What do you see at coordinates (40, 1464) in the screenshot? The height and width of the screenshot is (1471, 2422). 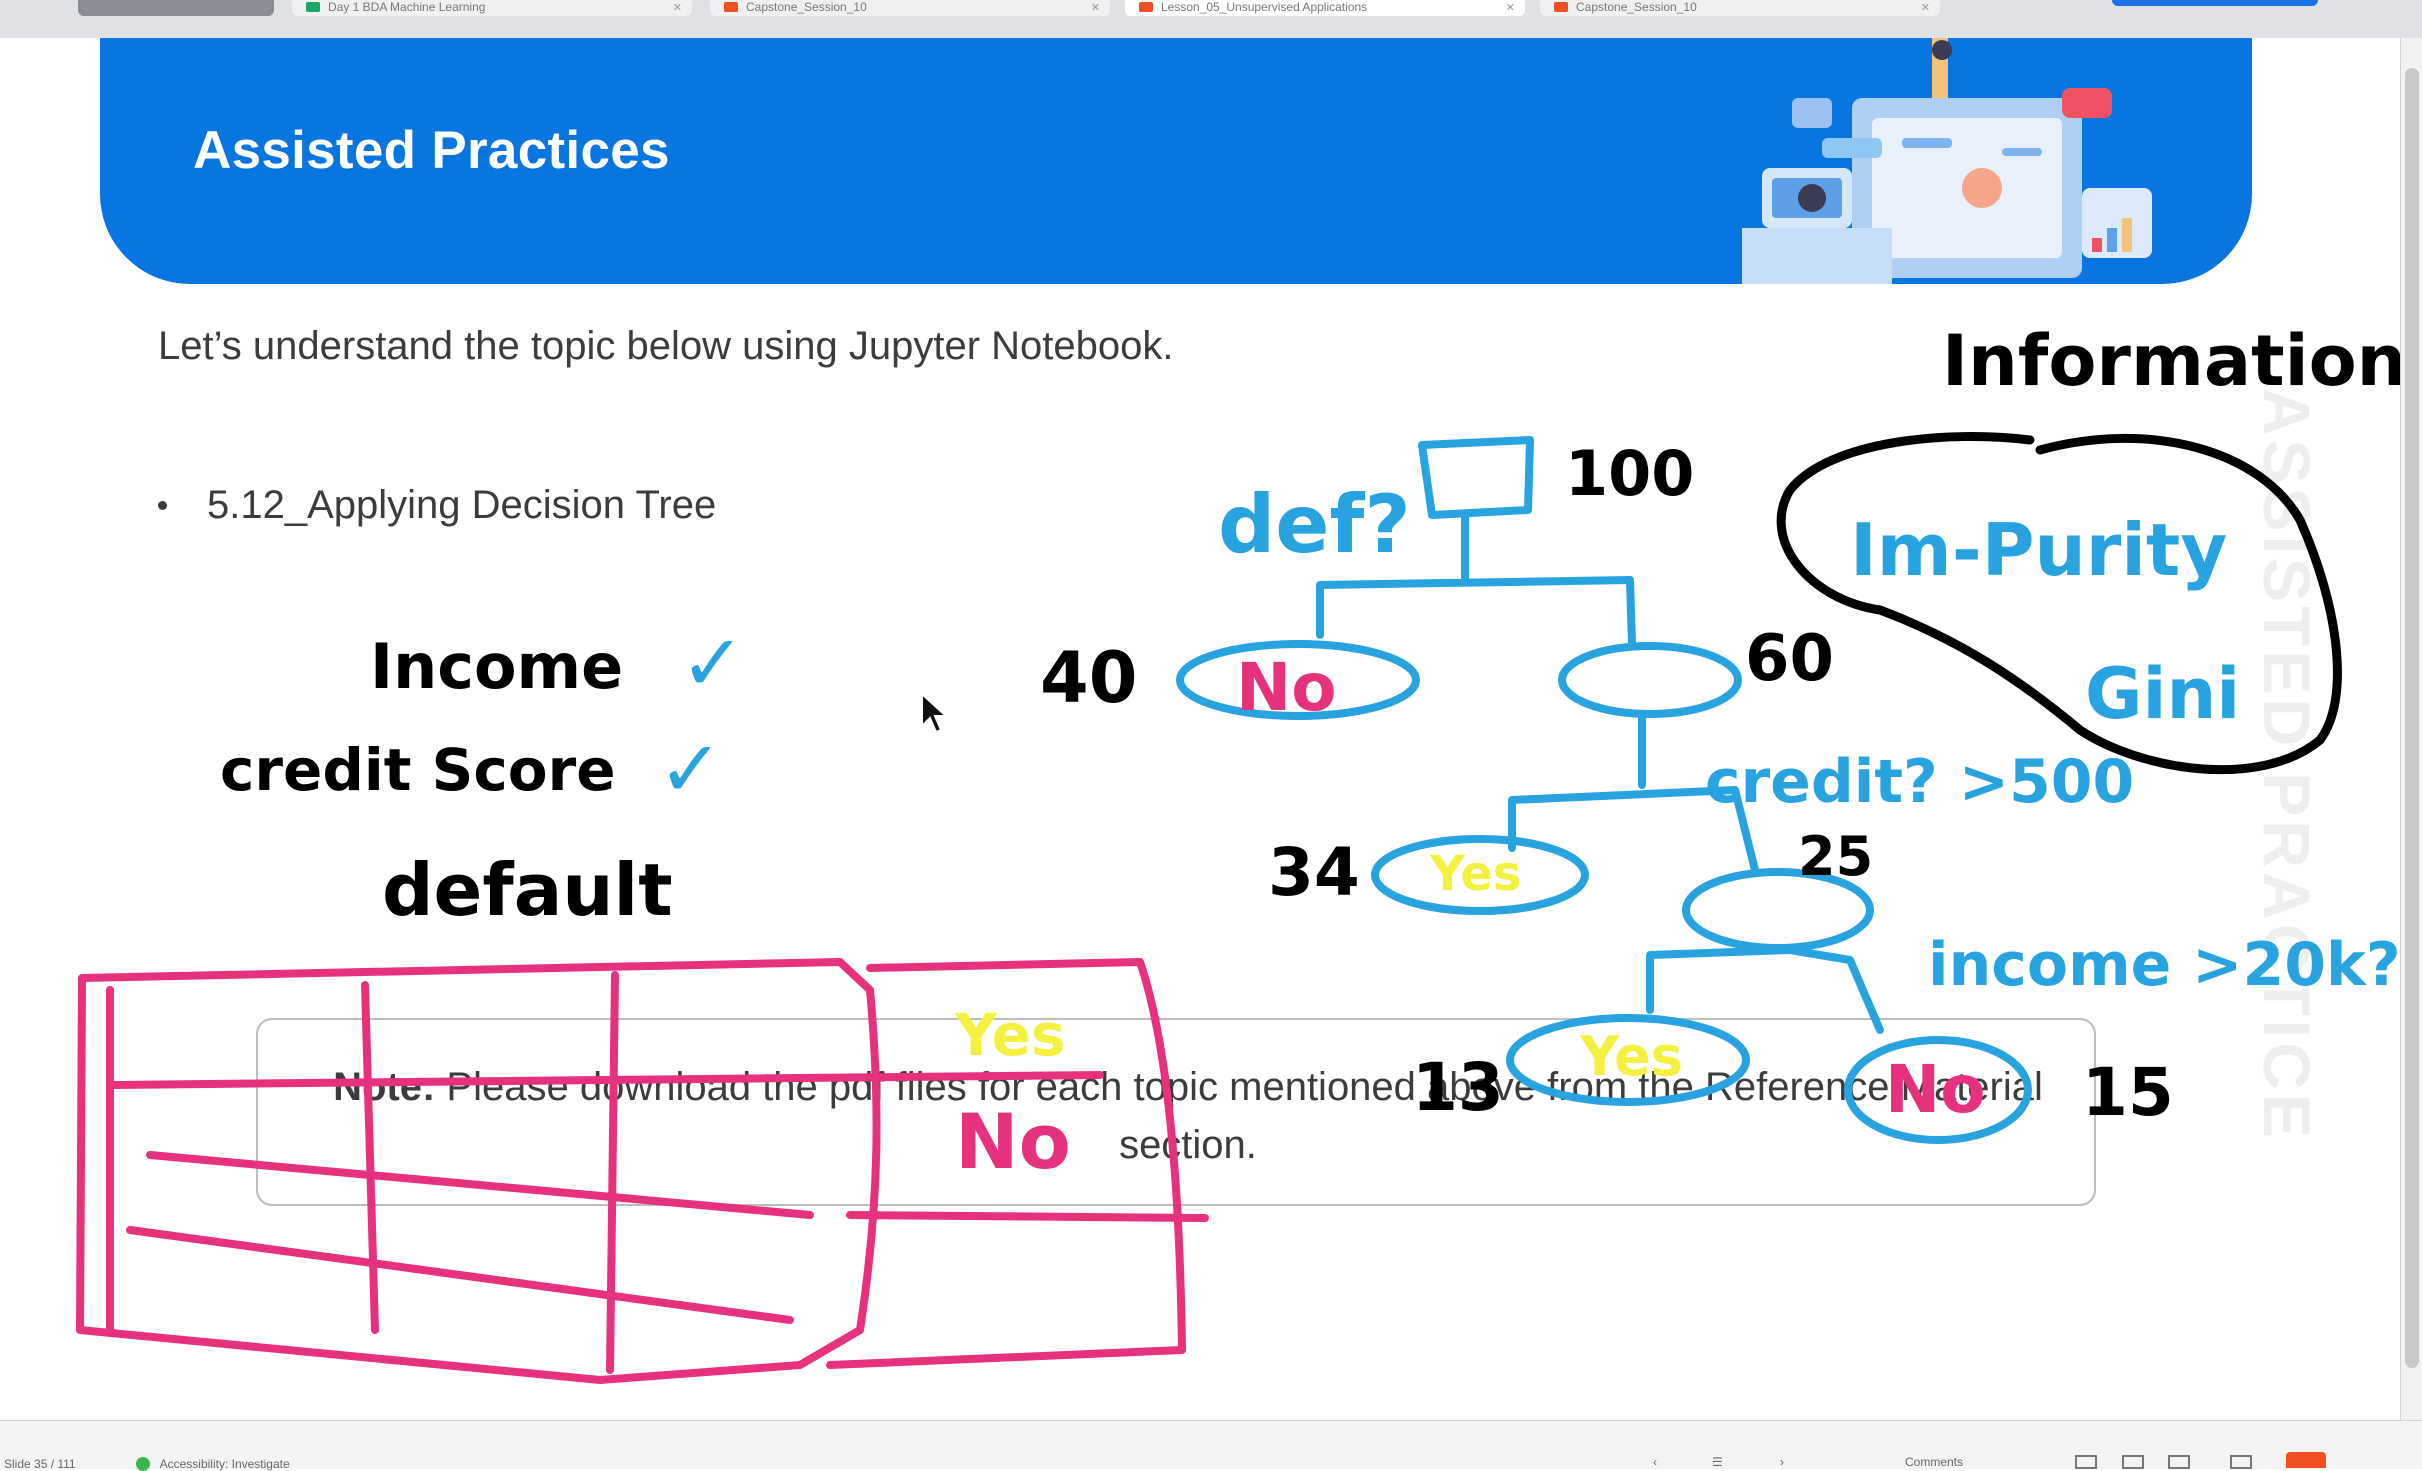 I see `slide-counter: Slide 35 / 111` at bounding box center [40, 1464].